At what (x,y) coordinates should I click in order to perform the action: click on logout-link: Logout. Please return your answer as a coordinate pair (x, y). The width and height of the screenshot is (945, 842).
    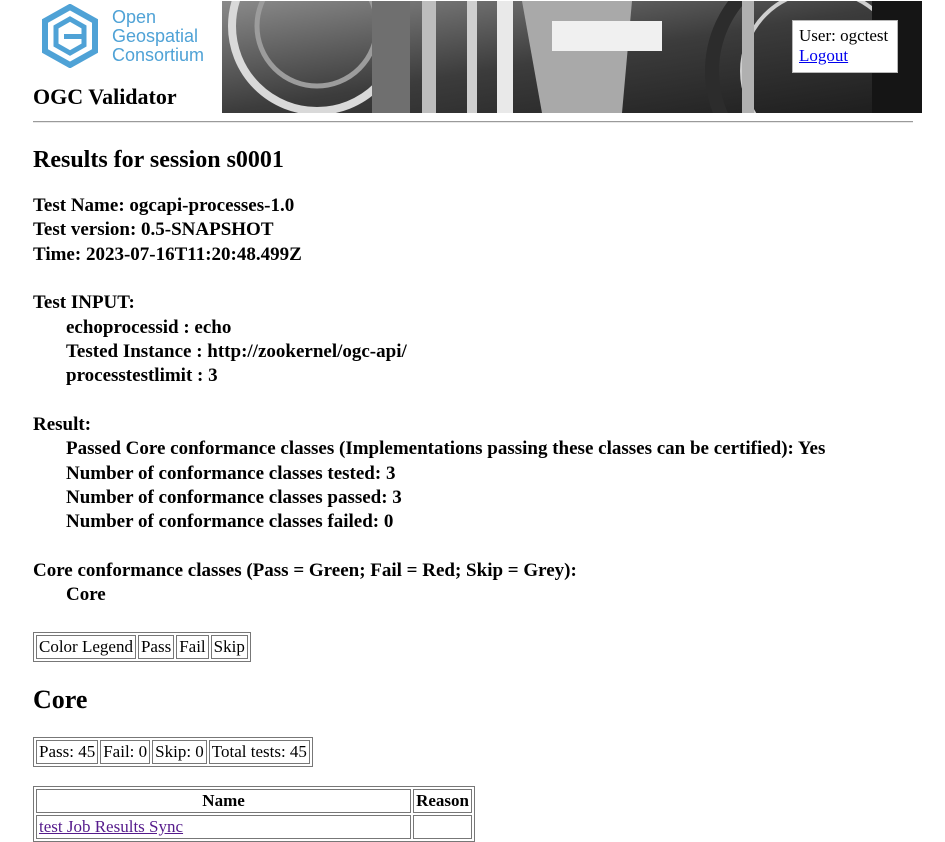
    Looking at the image, I should click on (823, 55).